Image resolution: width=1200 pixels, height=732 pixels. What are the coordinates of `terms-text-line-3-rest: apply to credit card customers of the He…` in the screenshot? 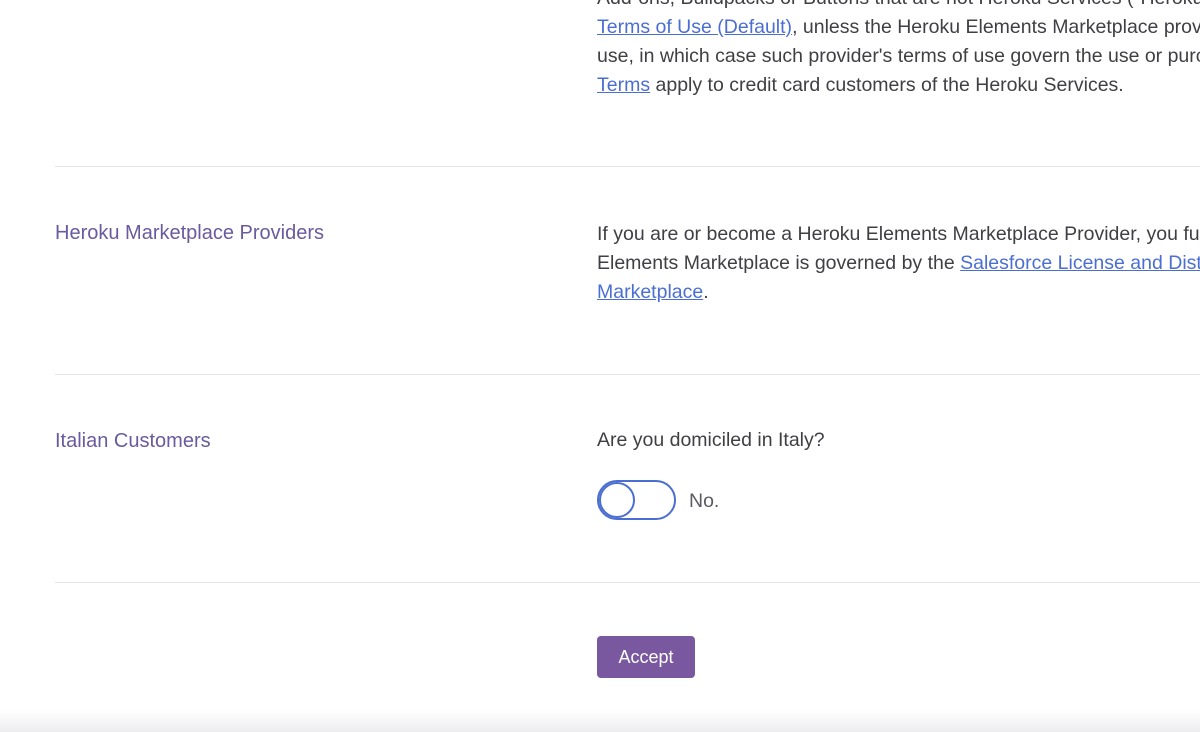 It's located at (887, 85).